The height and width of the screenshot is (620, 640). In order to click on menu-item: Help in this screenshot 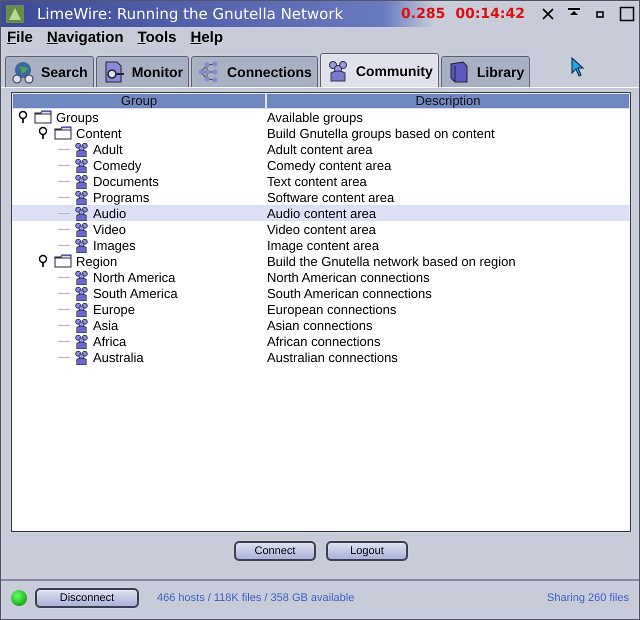, I will do `click(206, 38)`.